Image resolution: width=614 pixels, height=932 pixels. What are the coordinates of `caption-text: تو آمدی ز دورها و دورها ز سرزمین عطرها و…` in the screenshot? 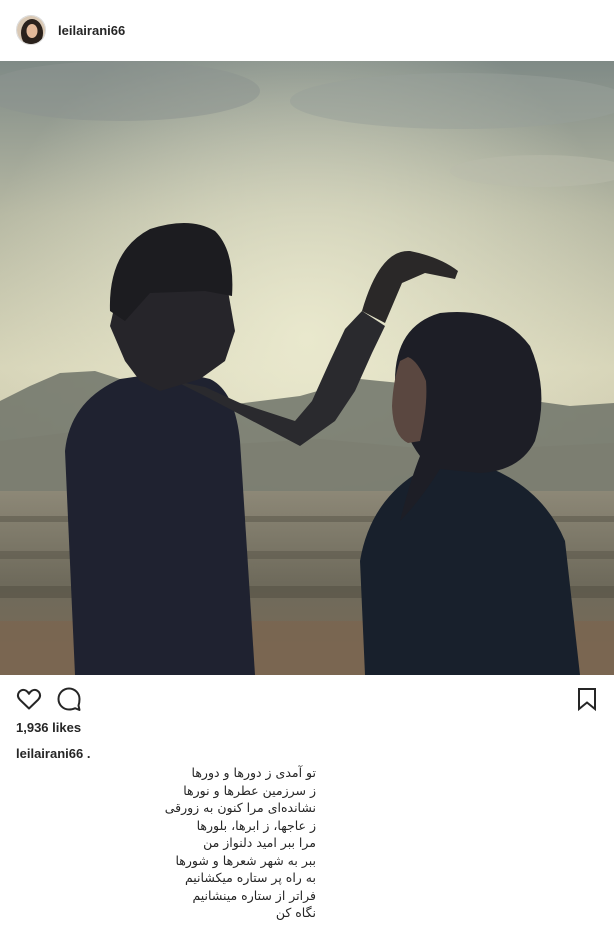 It's located at (166, 843).